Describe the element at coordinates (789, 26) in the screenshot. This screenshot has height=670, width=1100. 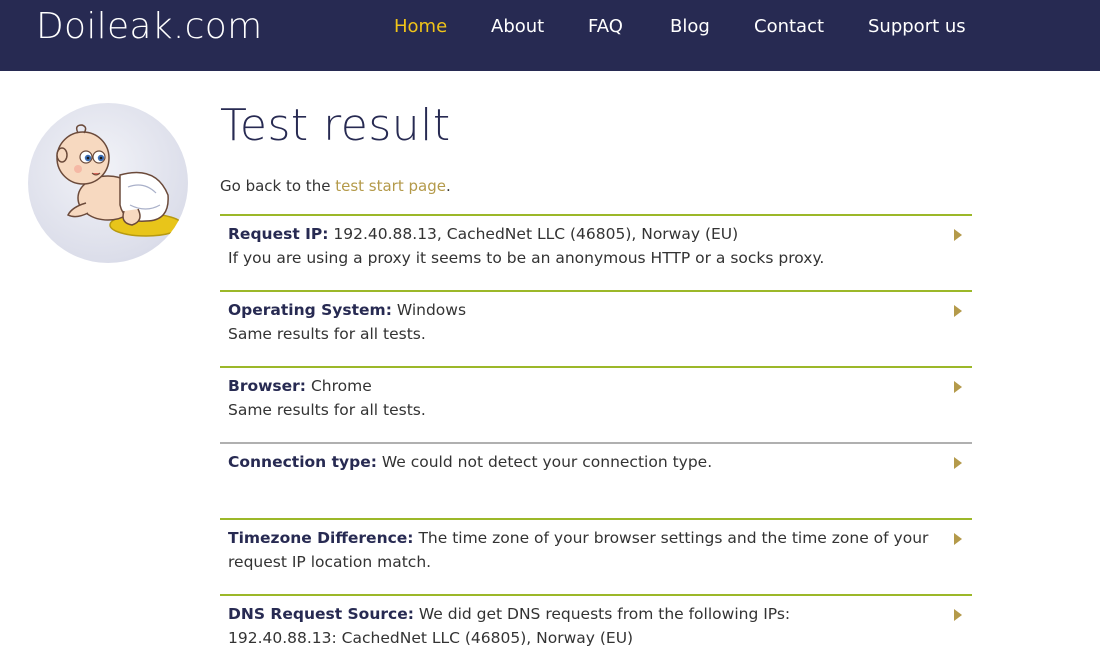
I see `nav-contact: Contact` at that location.